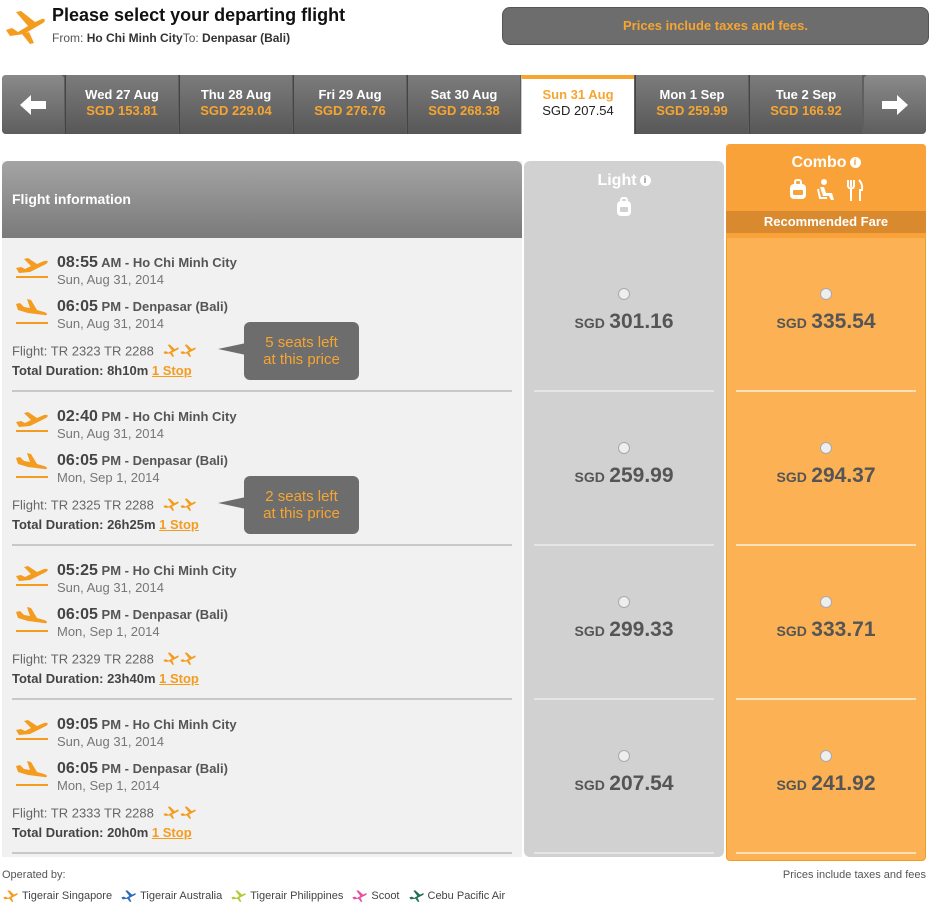  Describe the element at coordinates (819, 162) in the screenshot. I see `combo-fare-title: Combo` at that location.